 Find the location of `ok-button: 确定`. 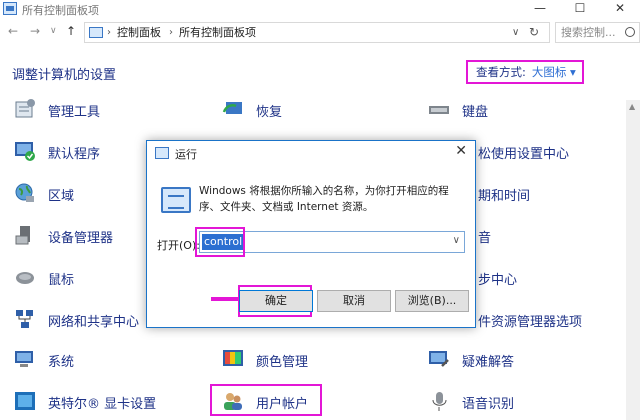

ok-button: 确定 is located at coordinates (276, 301).